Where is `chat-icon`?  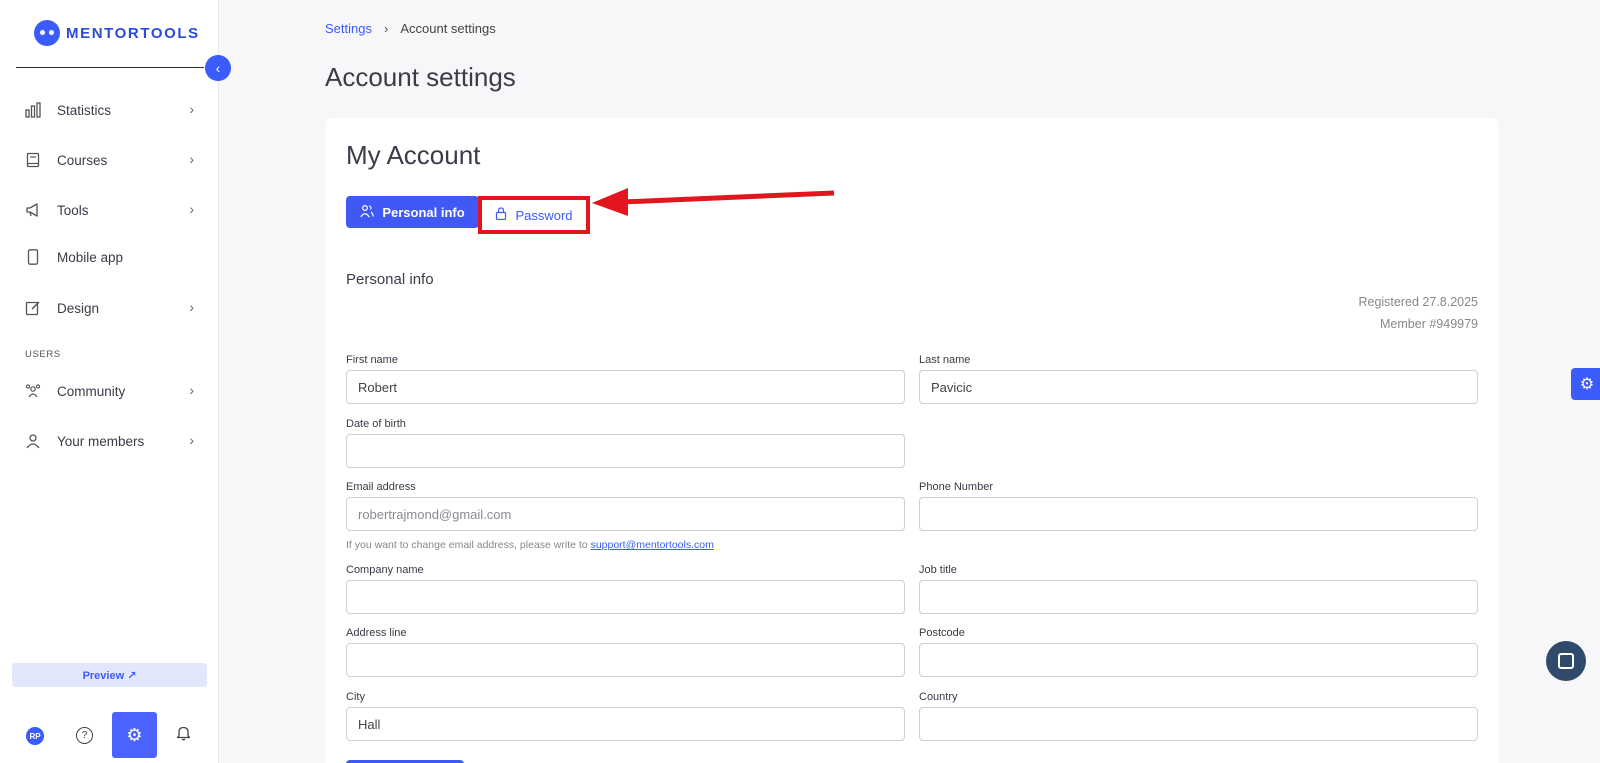 chat-icon is located at coordinates (1566, 661).